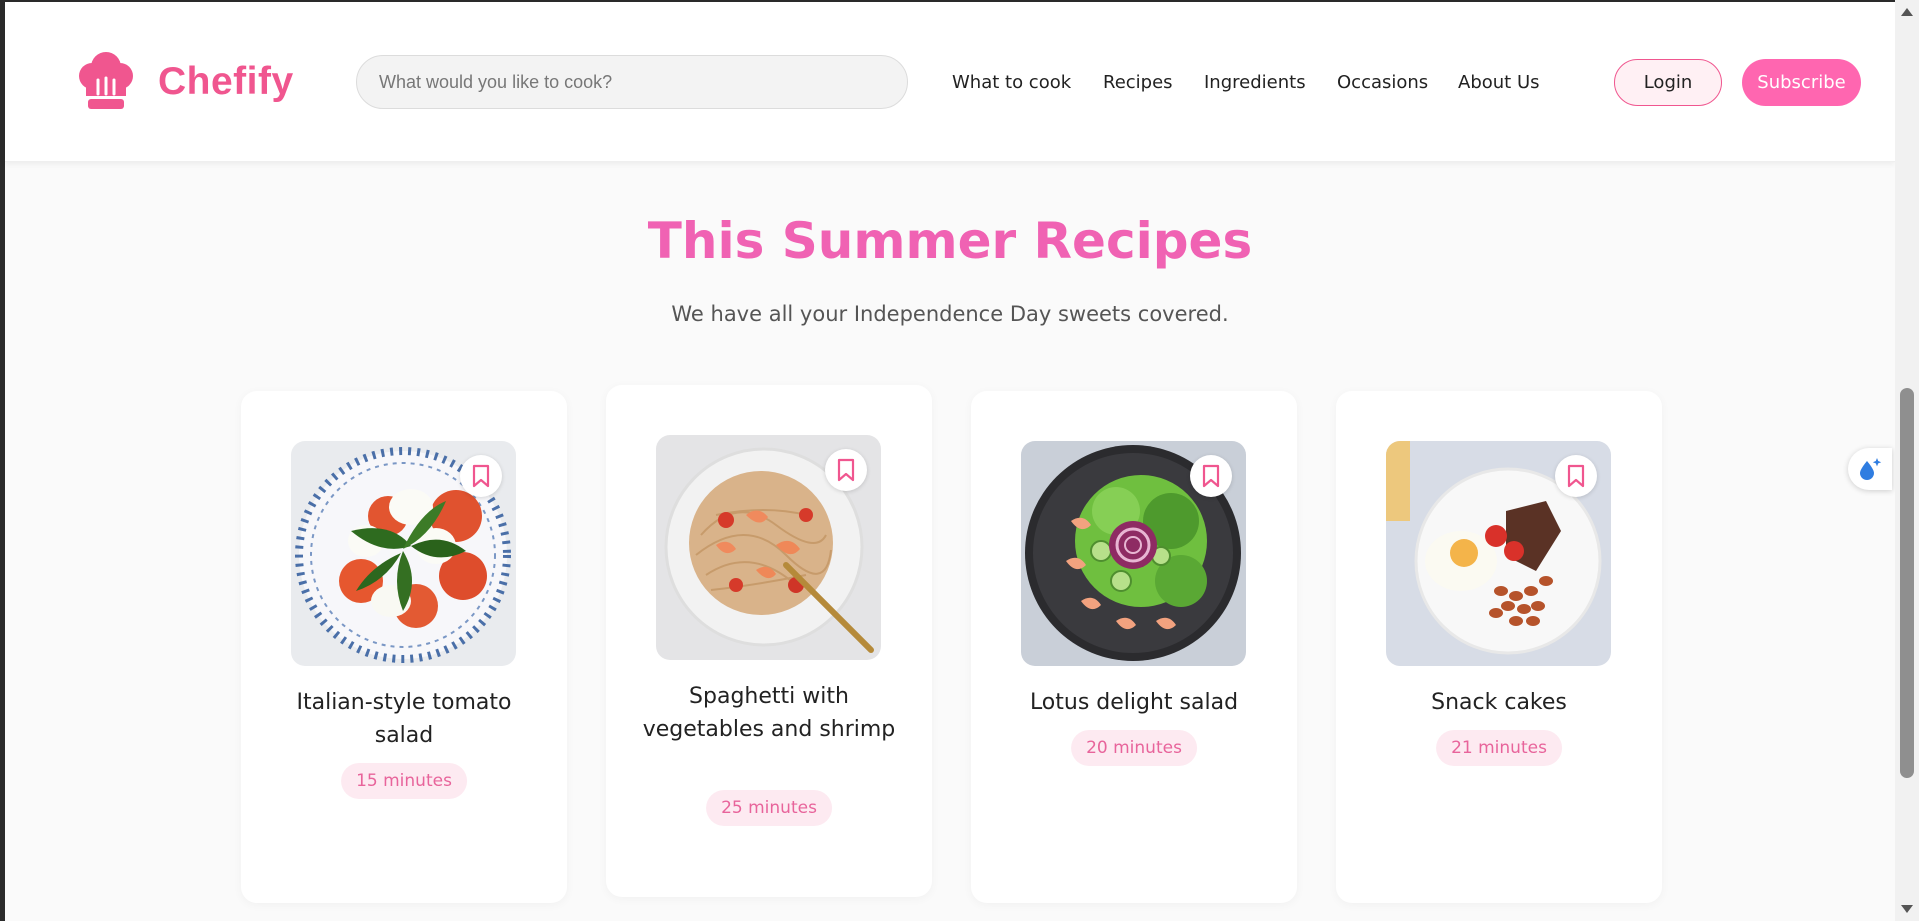  I want to click on recipe-time-badge: 25 minutes, so click(769, 808).